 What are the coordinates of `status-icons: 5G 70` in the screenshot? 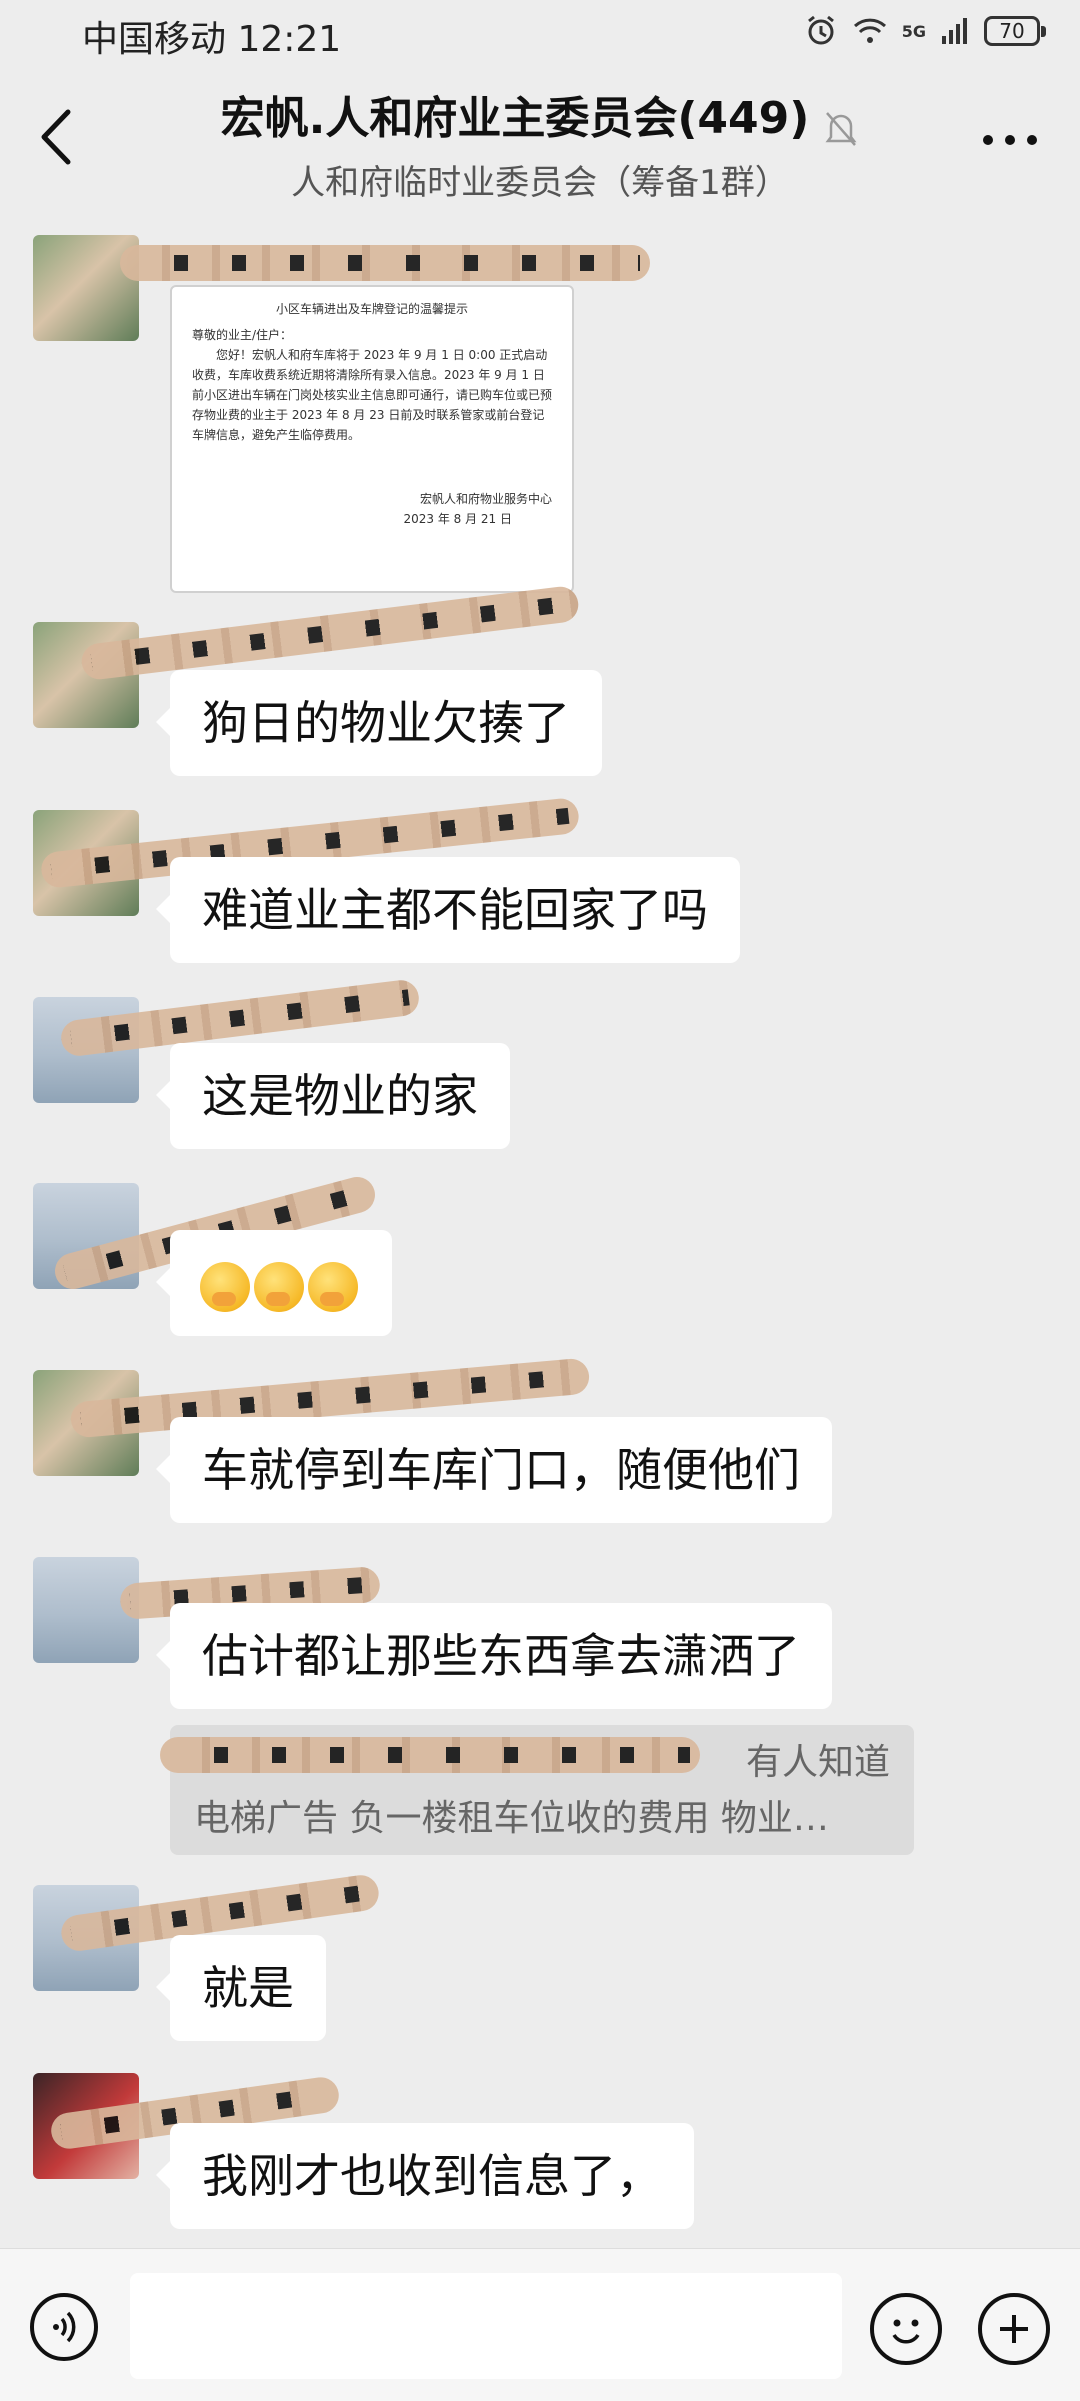 It's located at (925, 31).